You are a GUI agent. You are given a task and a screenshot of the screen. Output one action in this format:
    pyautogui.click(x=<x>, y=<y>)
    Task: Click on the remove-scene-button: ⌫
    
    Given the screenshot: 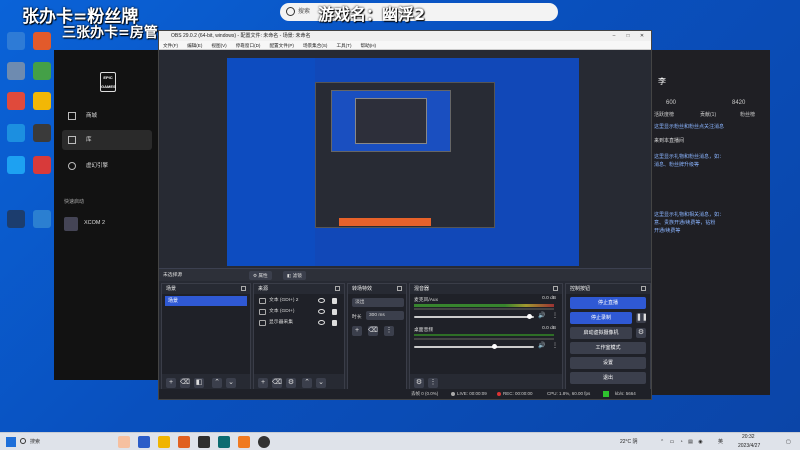 What is the action you would take?
    pyautogui.click(x=185, y=383)
    